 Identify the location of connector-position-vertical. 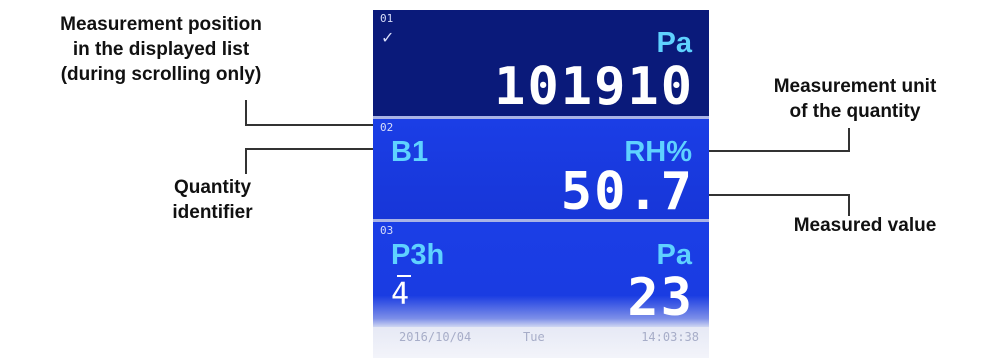
(246, 113).